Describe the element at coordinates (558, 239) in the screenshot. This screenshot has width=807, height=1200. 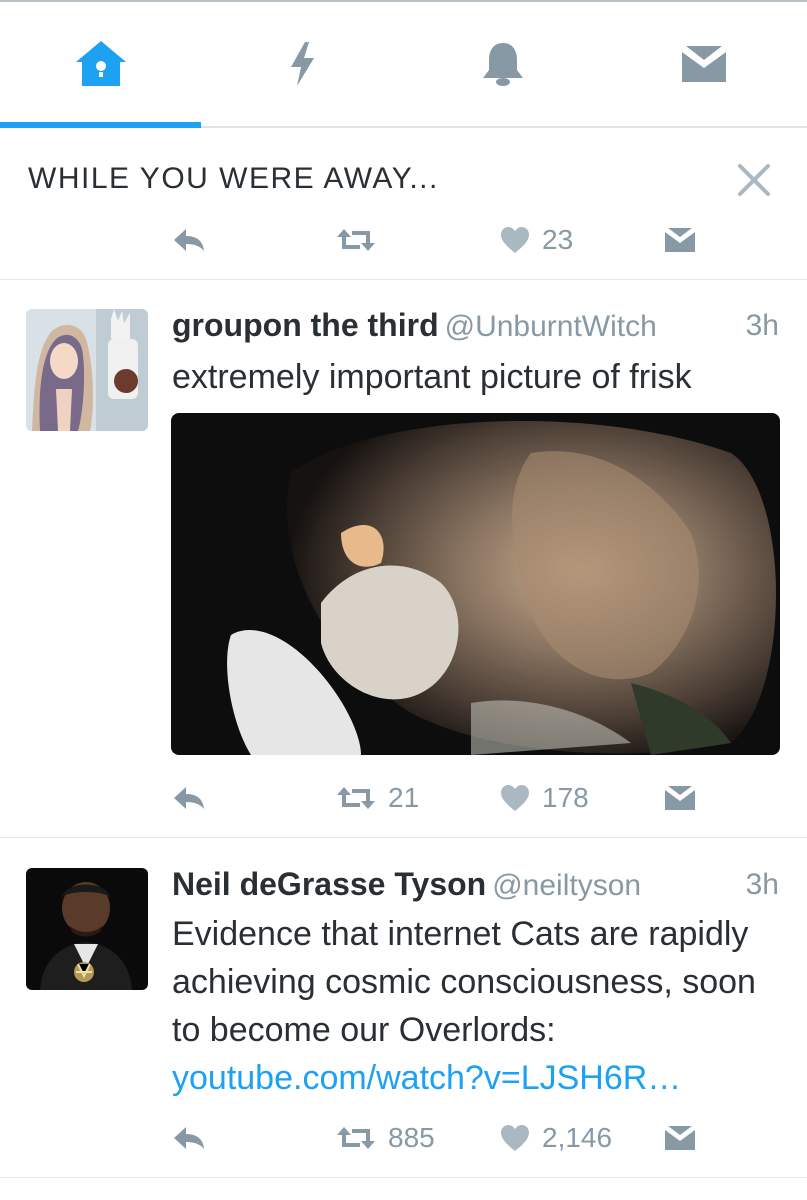
I see `like-count: 23` at that location.